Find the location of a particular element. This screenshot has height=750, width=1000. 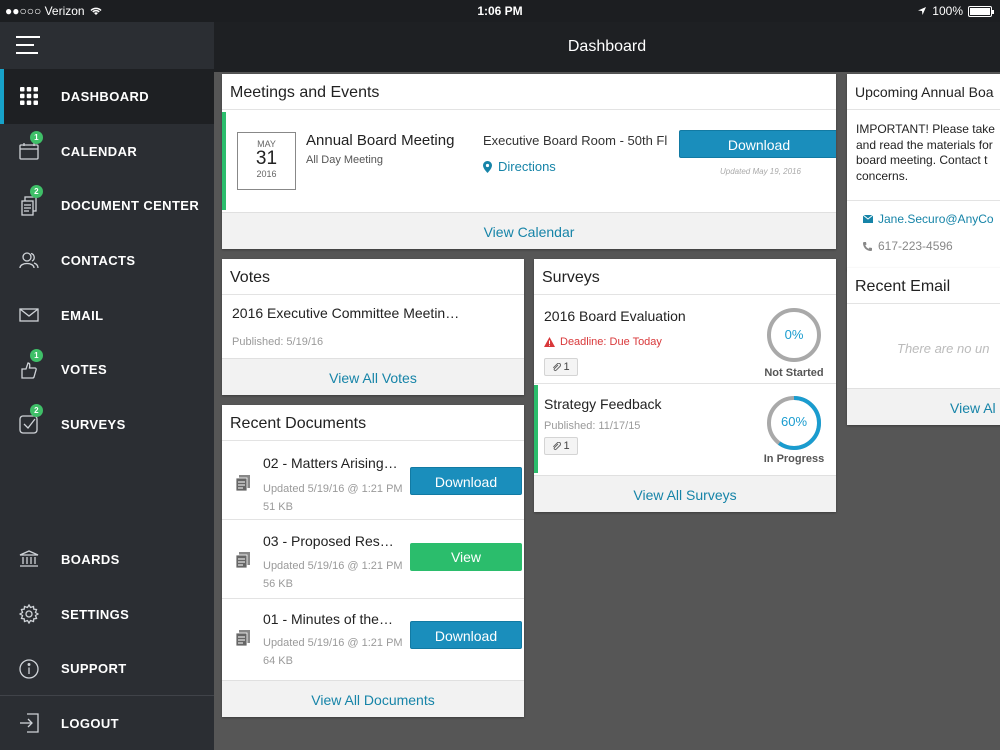

document-size: 56 KB is located at coordinates (278, 584).